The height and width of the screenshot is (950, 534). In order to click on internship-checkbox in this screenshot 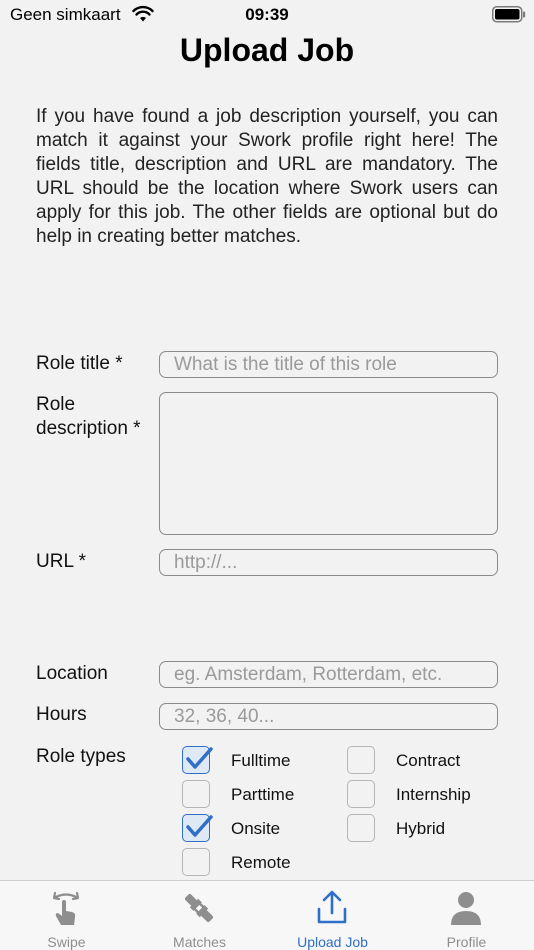, I will do `click(361, 794)`.